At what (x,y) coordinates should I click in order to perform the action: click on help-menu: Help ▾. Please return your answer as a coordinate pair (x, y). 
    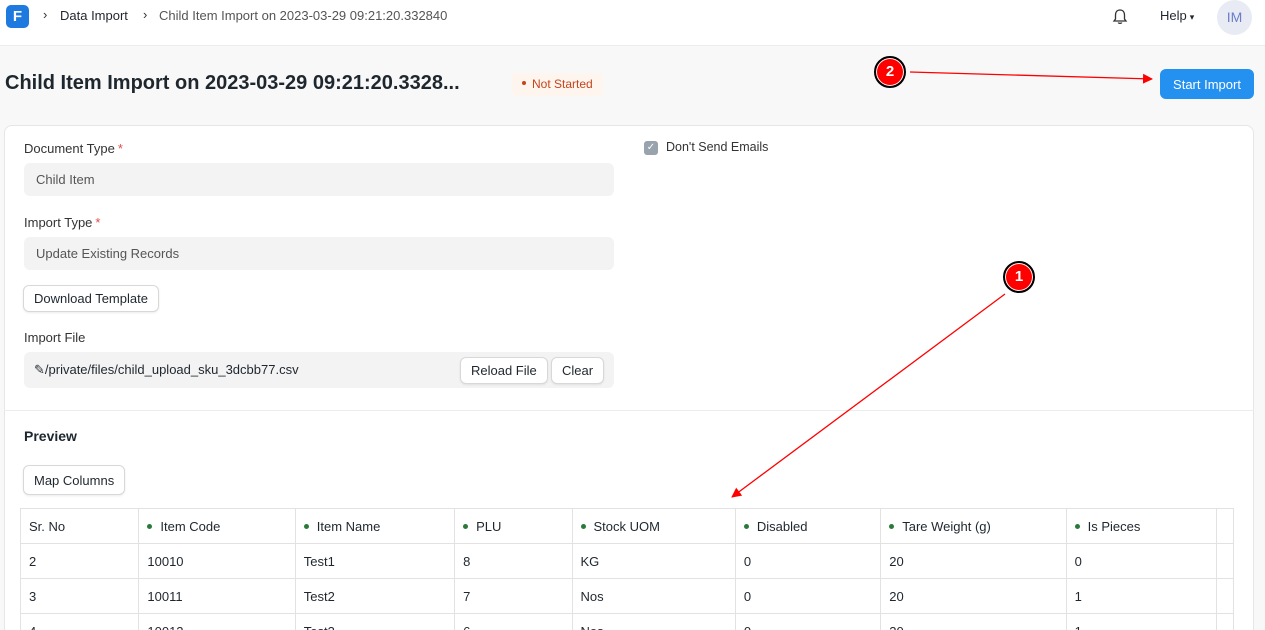
    Looking at the image, I should click on (1177, 15).